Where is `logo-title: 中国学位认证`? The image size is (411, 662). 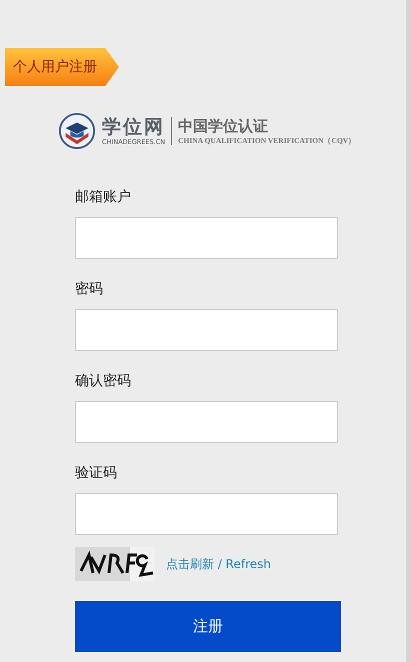
logo-title: 中国学位认证 is located at coordinates (224, 126).